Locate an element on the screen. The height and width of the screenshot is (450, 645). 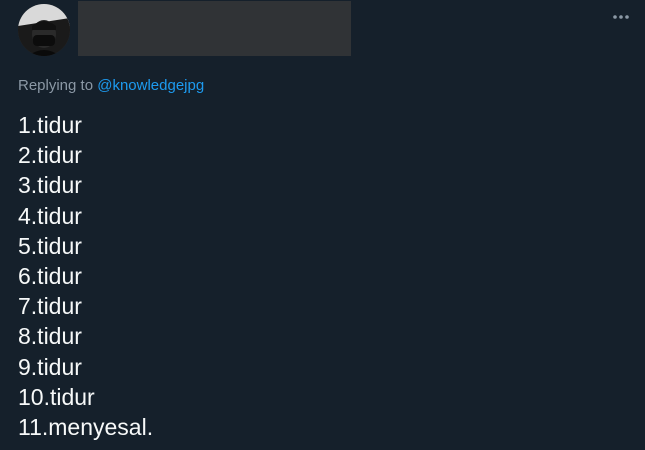
tweet-line: 10.tidur is located at coordinates (56, 396).